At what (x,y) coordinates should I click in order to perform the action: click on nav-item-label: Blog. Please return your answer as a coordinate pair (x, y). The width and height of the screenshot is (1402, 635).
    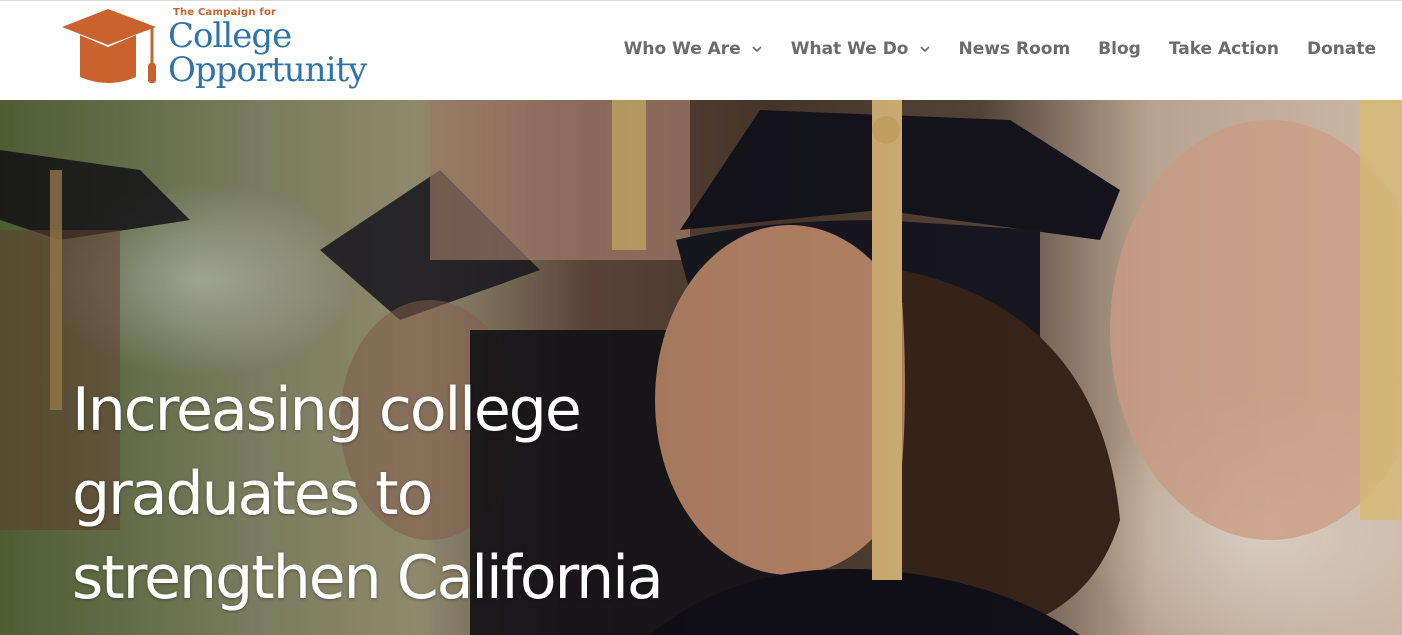
    Looking at the image, I should click on (1119, 49).